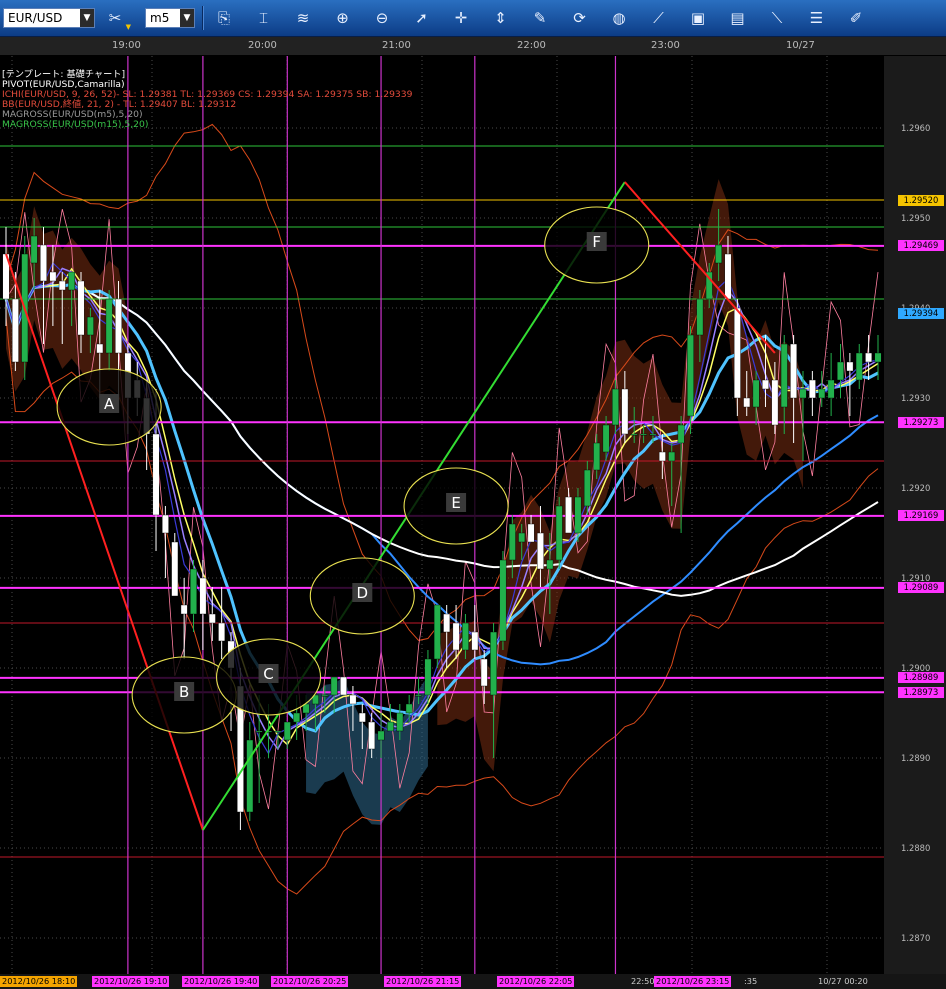 The image size is (946, 989). What do you see at coordinates (921, 588) in the screenshot?
I see `price-badge: 1.29089` at bounding box center [921, 588].